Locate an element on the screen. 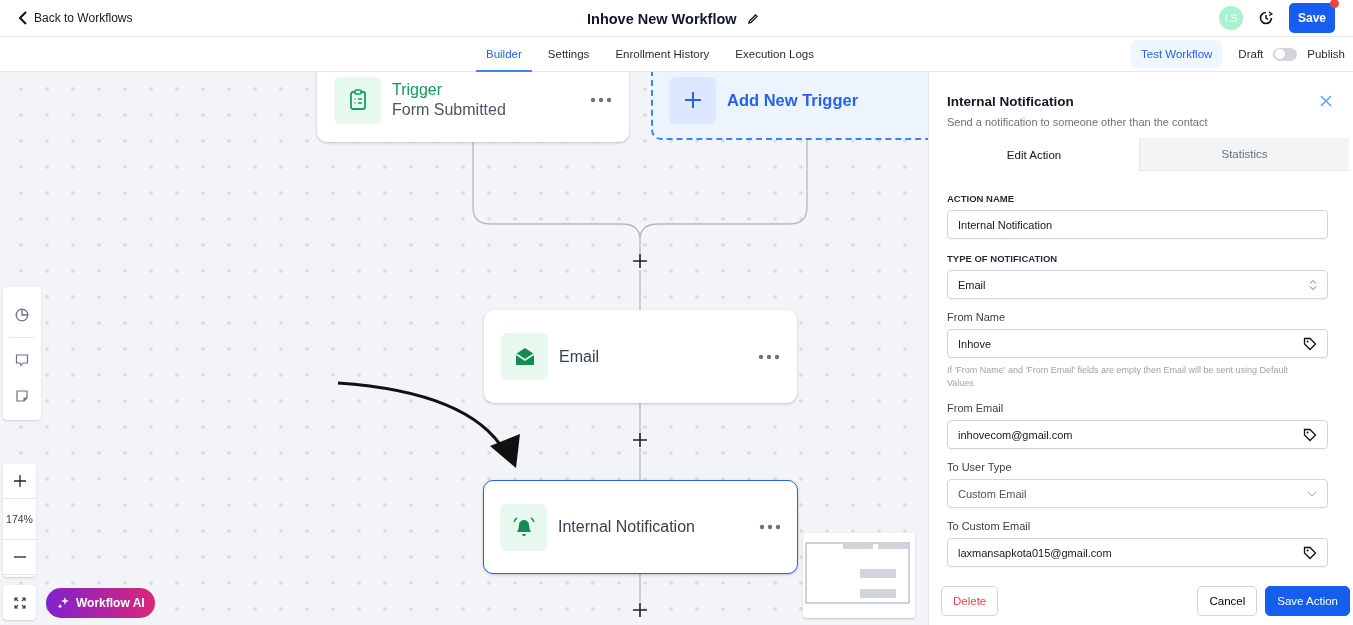 This screenshot has height=625, width=1353. panel-tab: Statistics is located at coordinates (1244, 154).